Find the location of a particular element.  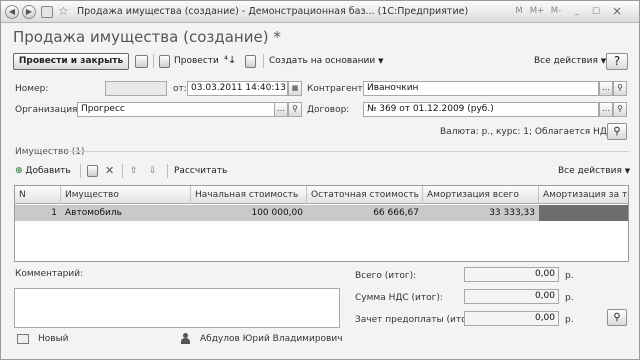

prepayment-label: Зачет предоплаты (итог): is located at coordinates (416, 320).